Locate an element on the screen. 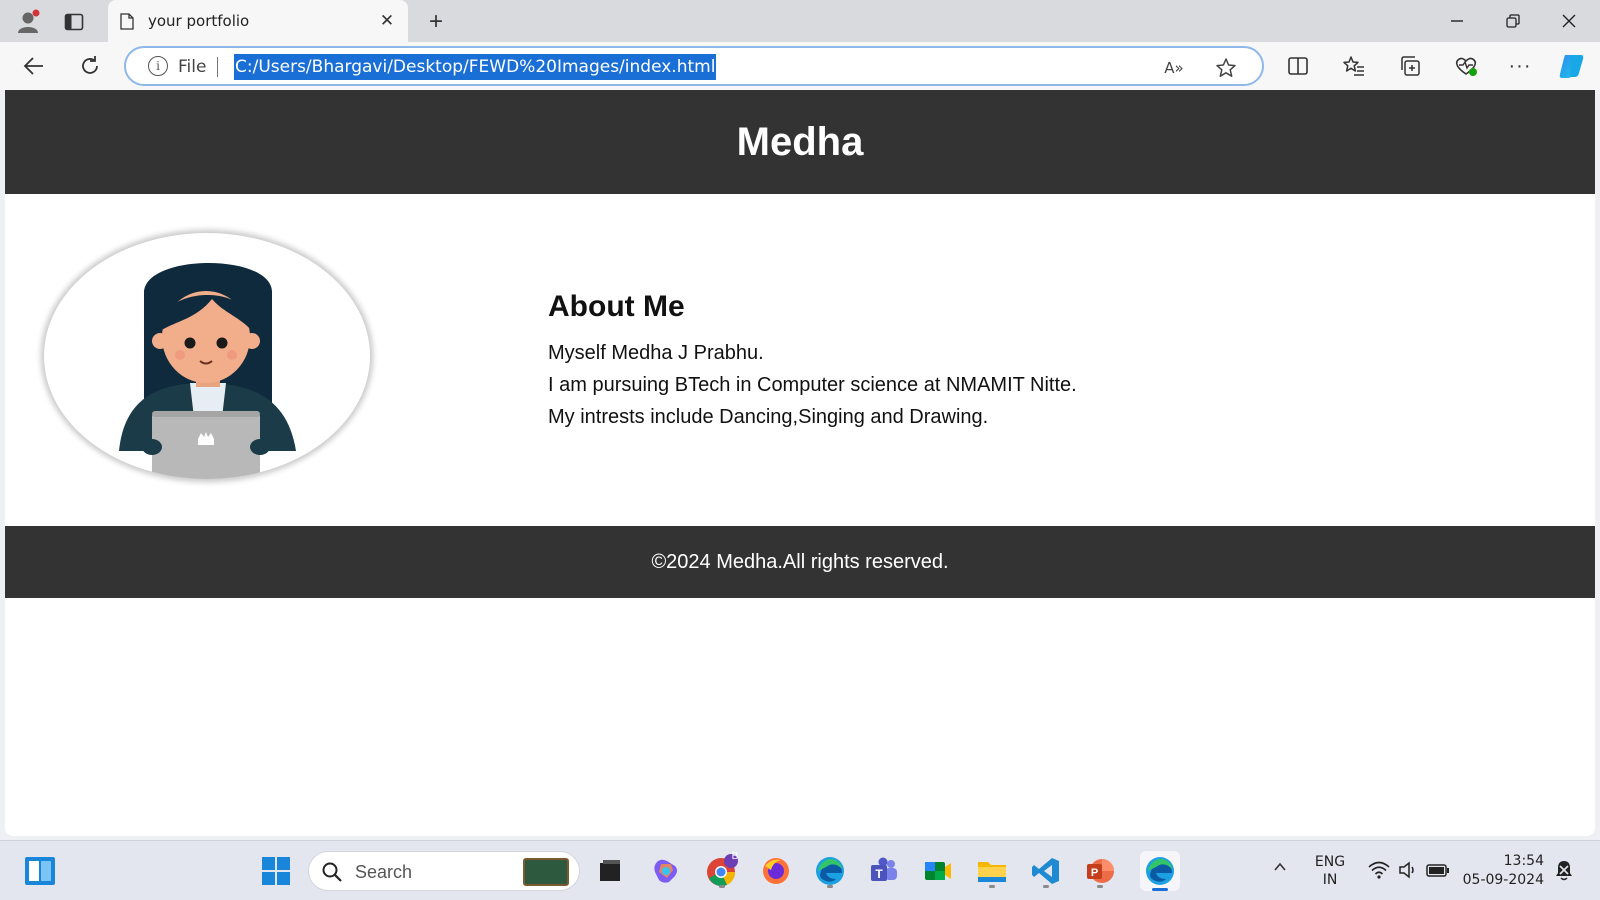 The width and height of the screenshot is (1600, 900). taskbar-file-explorer is located at coordinates (992, 871).